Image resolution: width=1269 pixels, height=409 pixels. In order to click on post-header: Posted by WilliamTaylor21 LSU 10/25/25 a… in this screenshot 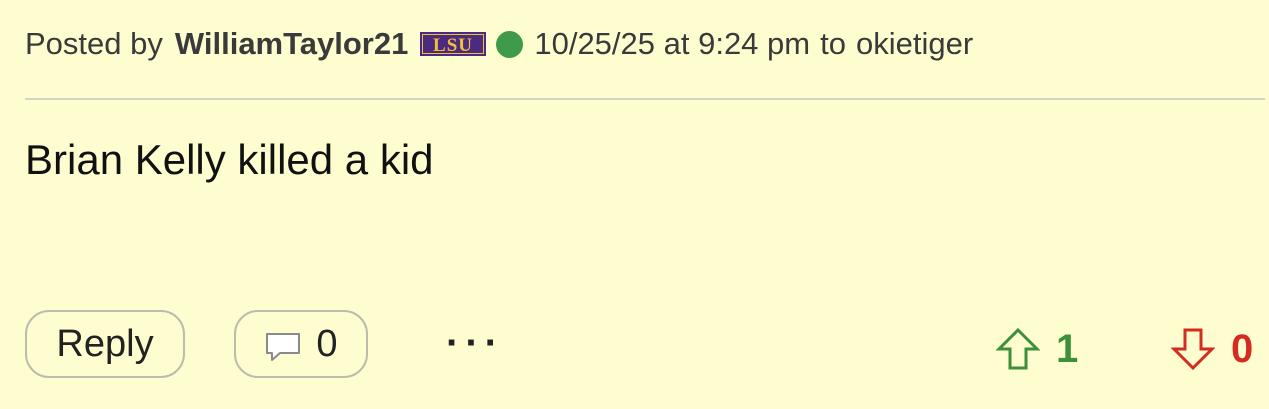, I will do `click(499, 44)`.